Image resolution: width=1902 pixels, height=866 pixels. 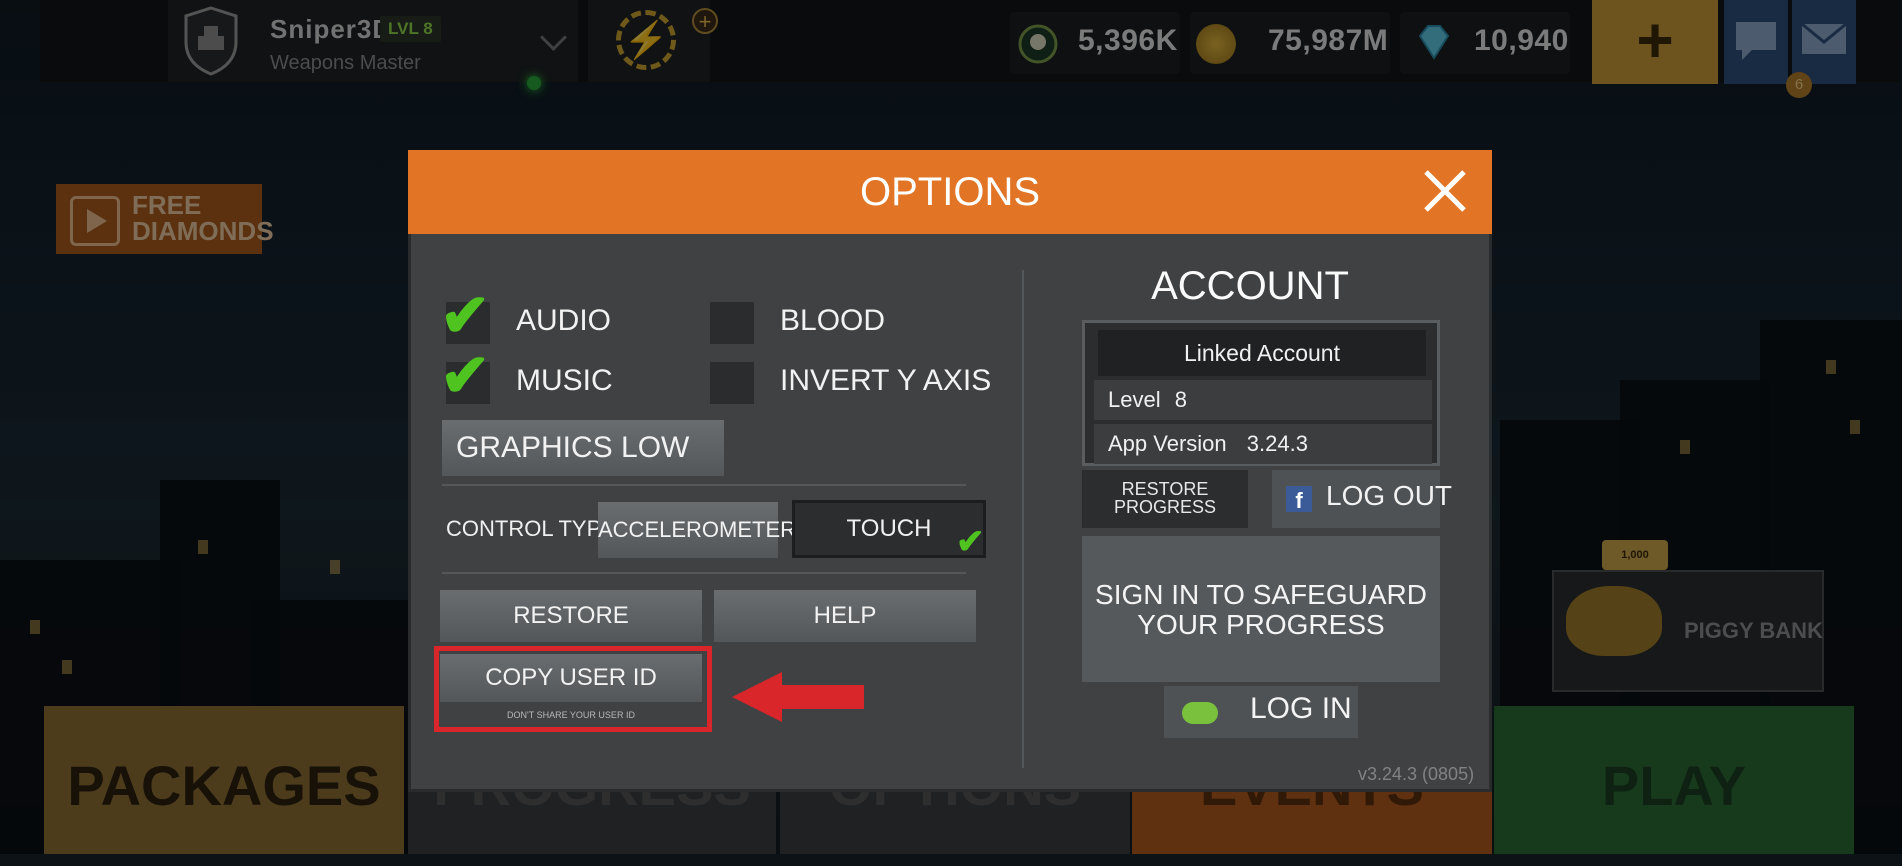 What do you see at coordinates (845, 616) in the screenshot?
I see `help-button: HELP` at bounding box center [845, 616].